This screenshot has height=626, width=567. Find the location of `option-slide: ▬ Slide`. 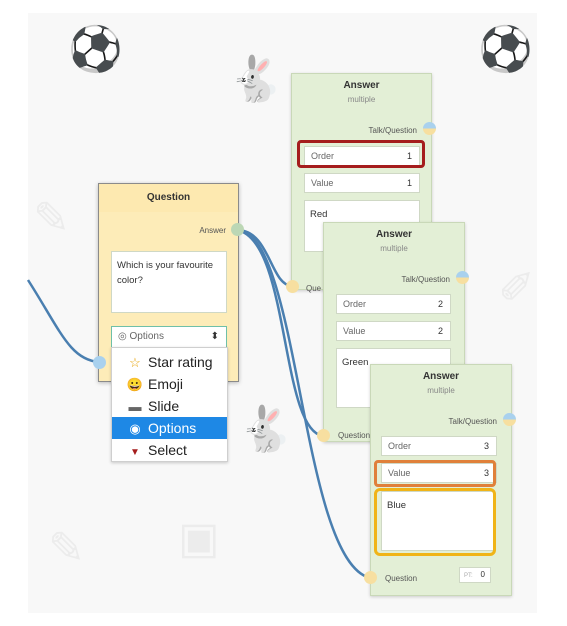

option-slide: ▬ Slide is located at coordinates (169, 406).